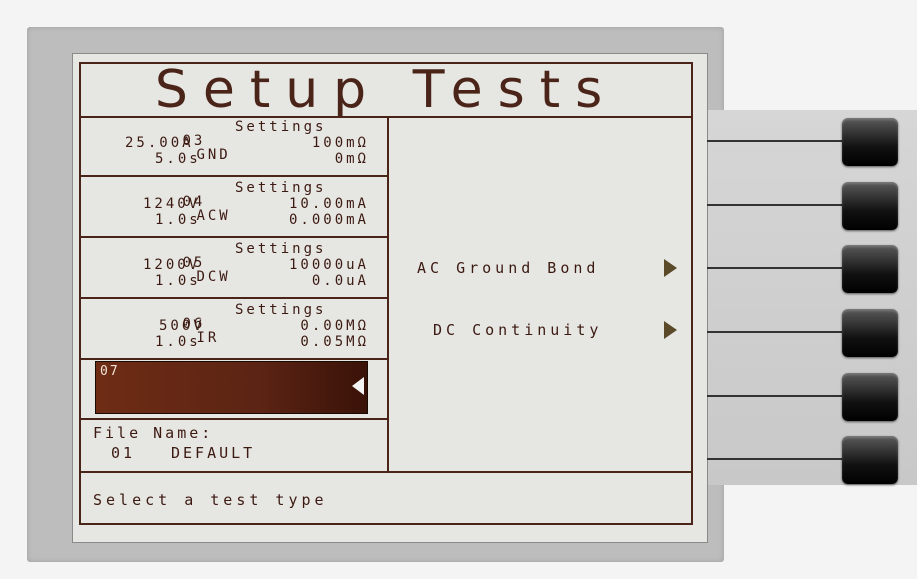 The height and width of the screenshot is (579, 917). Describe the element at coordinates (386, 498) in the screenshot. I see `status-bar: Select a test type` at that location.